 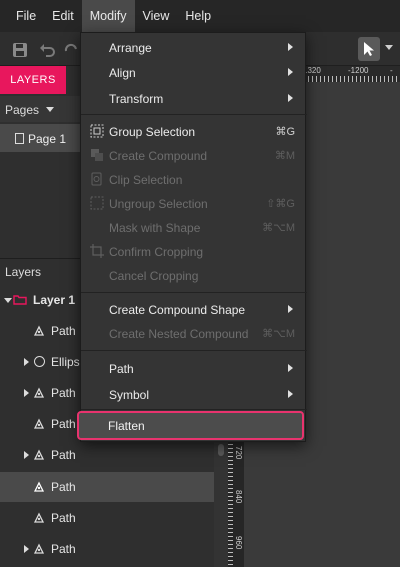 I want to click on ruler-label: -, so click(x=391, y=70).